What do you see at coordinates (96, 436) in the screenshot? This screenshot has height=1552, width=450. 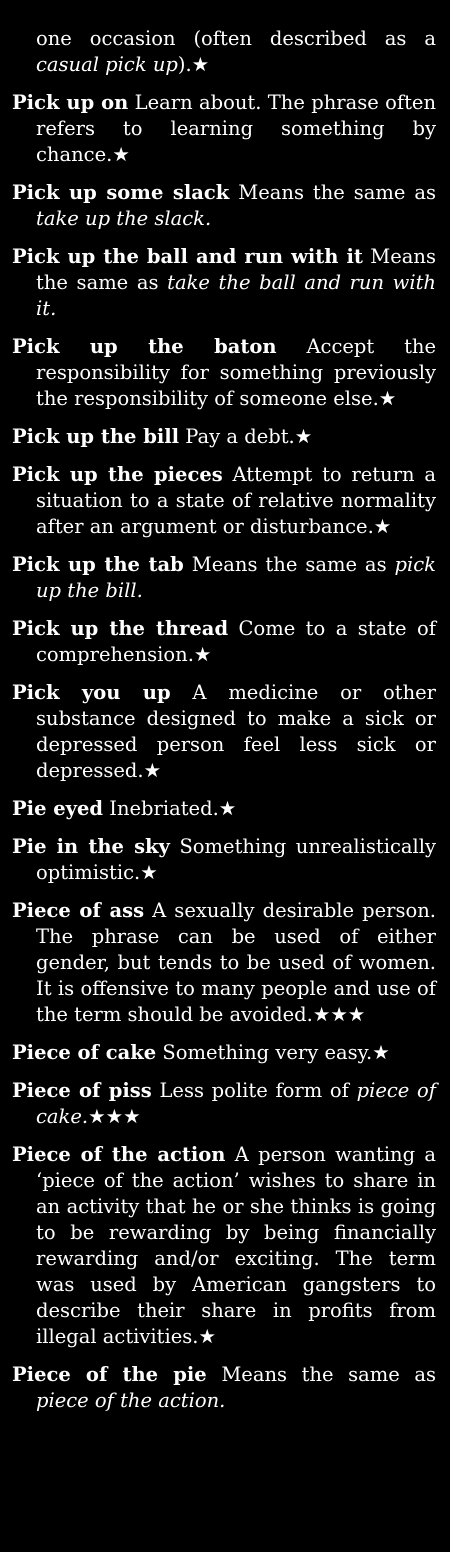 I see `entry-headword: Pick up the bill` at bounding box center [96, 436].